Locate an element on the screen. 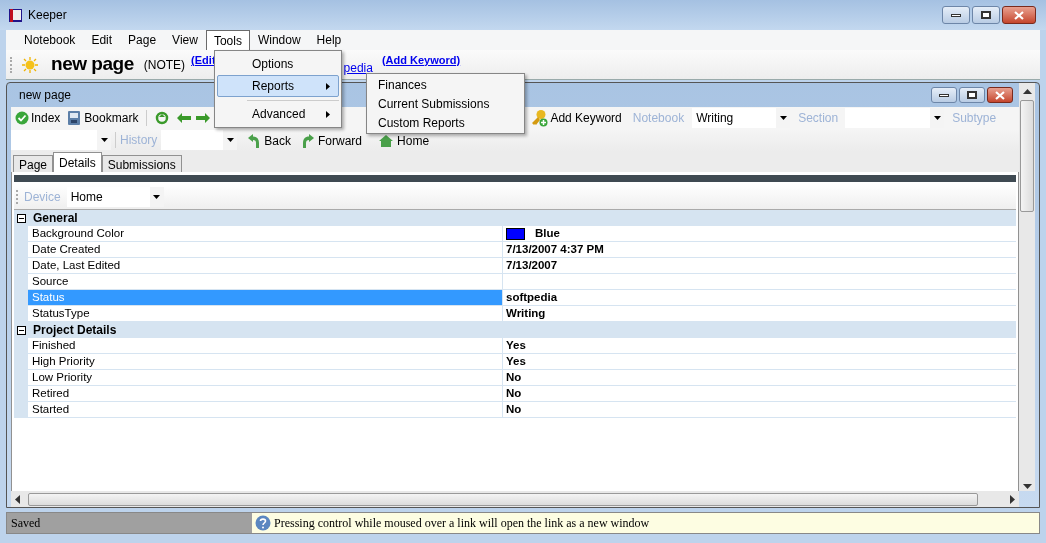 The image size is (1046, 543). index-button: Index is located at coordinates (38, 118).